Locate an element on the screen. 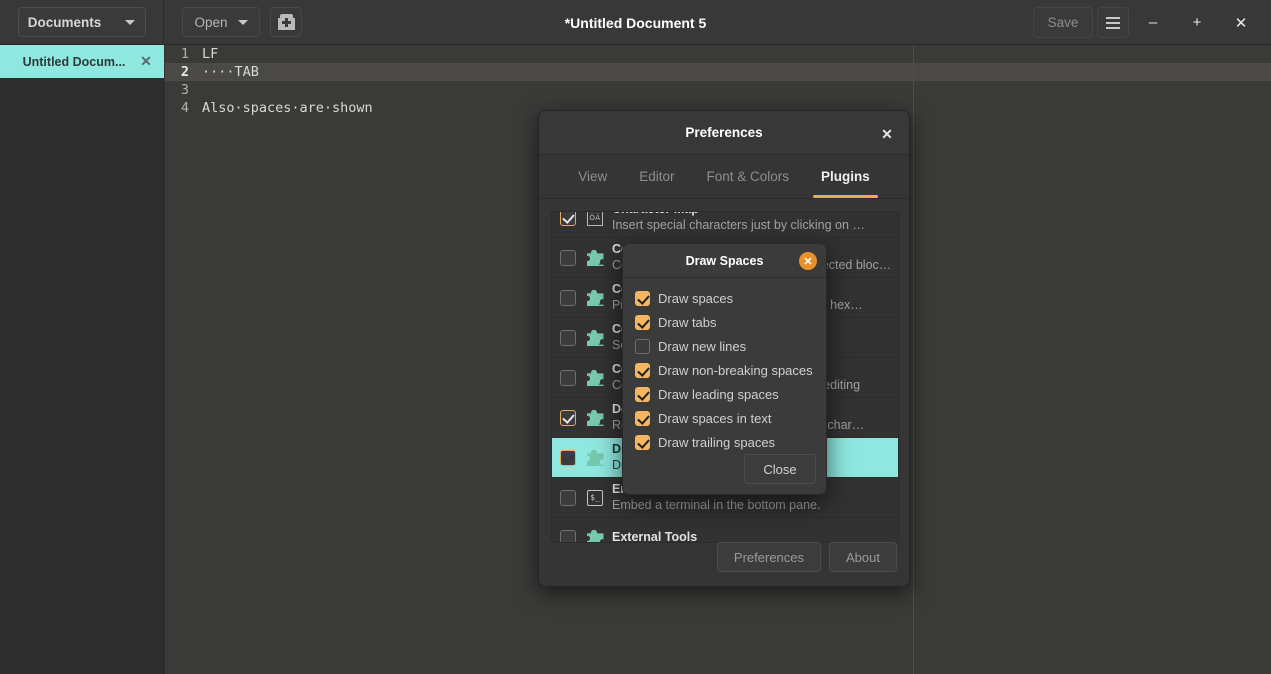  draw-spaces-option: Draw trailing spaces is located at coordinates (730, 442).